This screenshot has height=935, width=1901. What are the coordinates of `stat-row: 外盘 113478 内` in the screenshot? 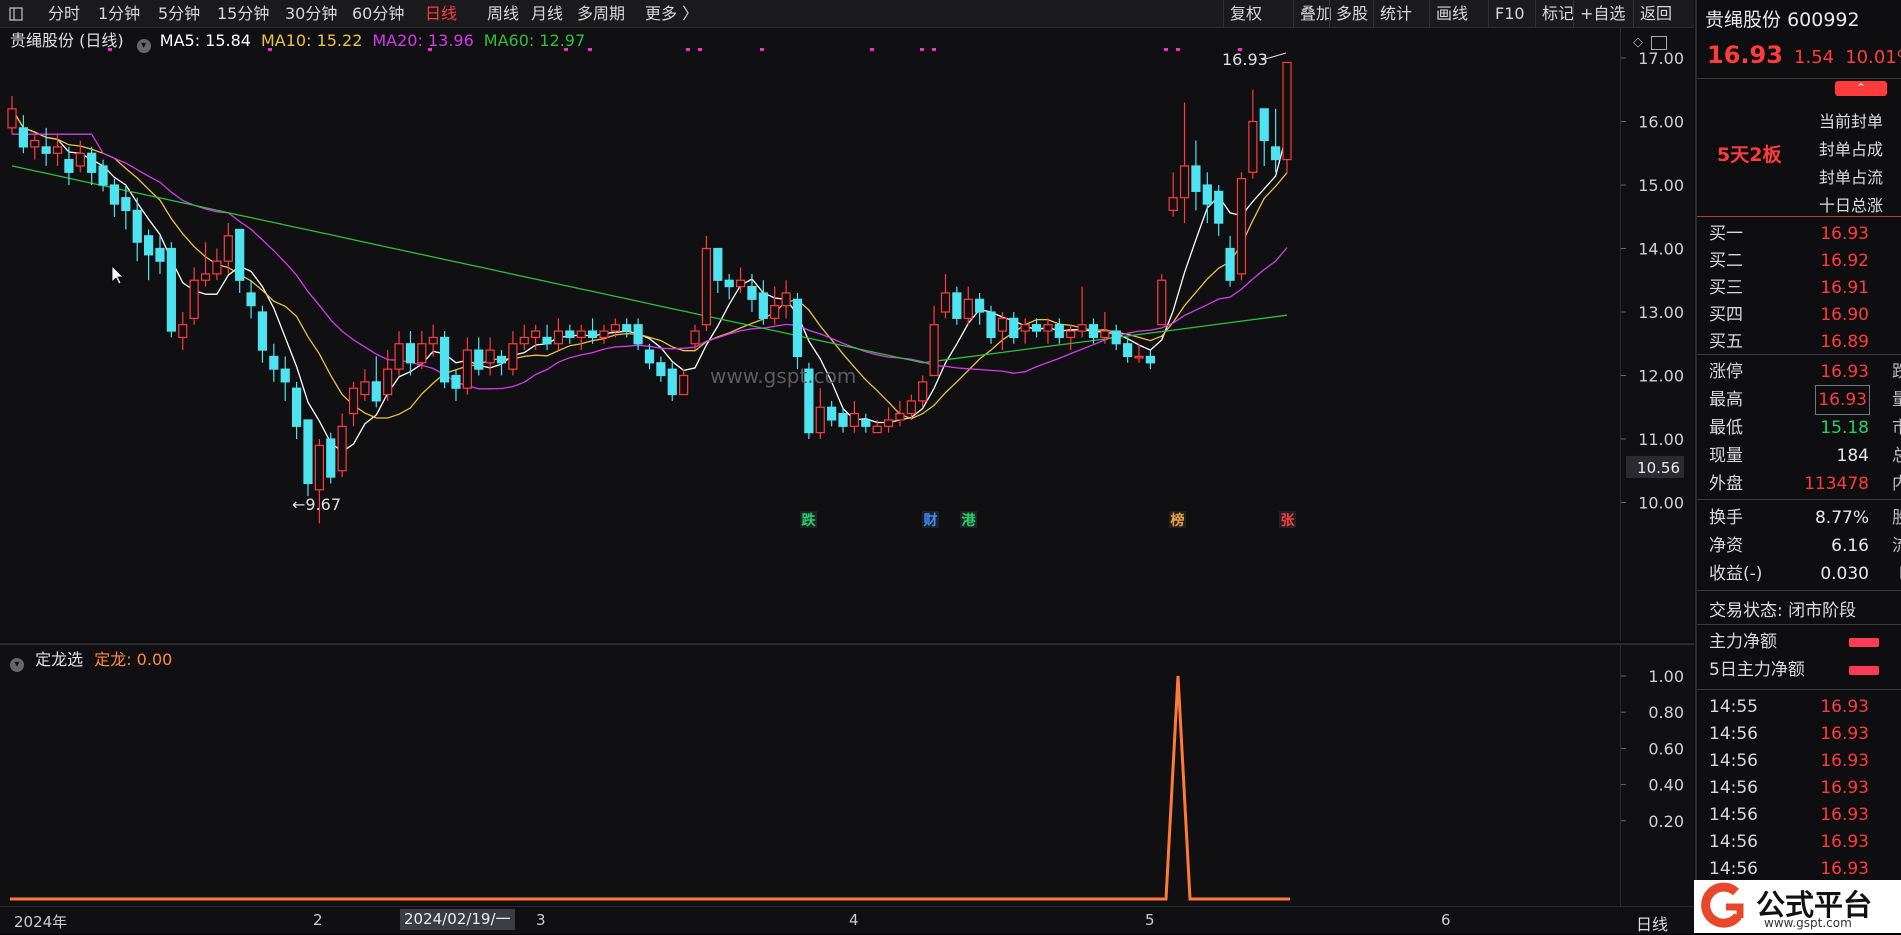 It's located at (1799, 484).